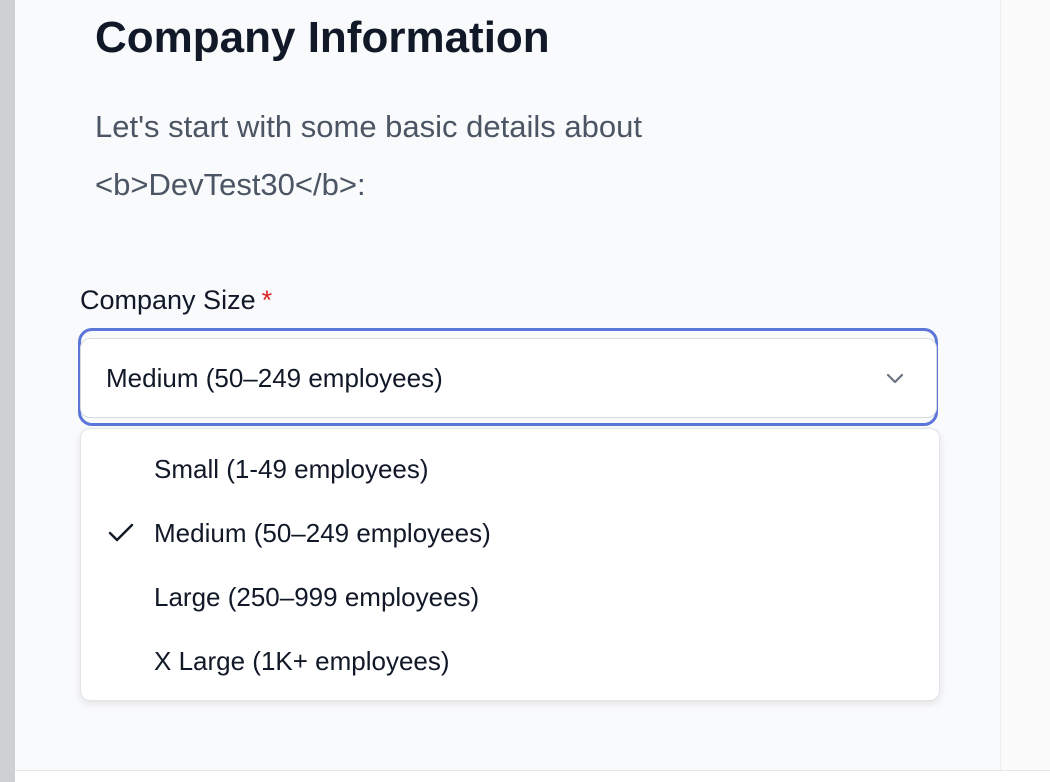 Image resolution: width=1050 pixels, height=782 pixels. What do you see at coordinates (322, 37) in the screenshot?
I see `page-title: Company Information` at bounding box center [322, 37].